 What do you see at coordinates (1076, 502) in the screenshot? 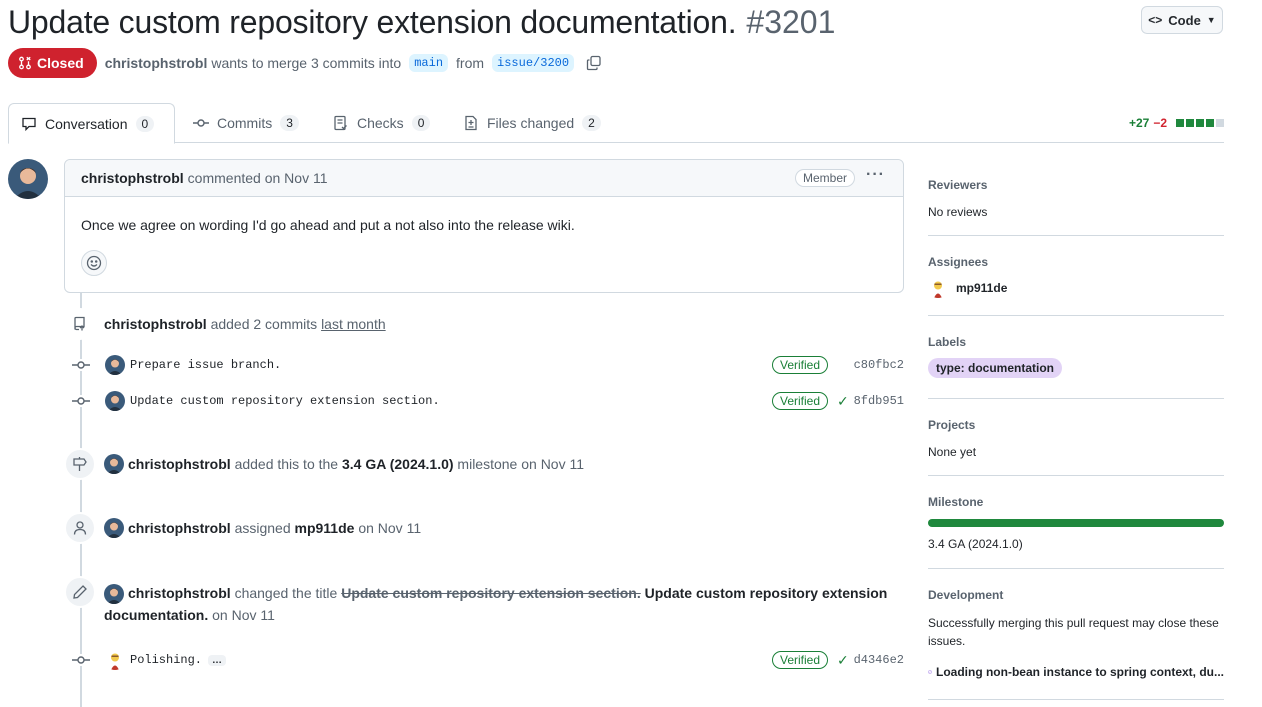
I see `sidebar-heading: Milestone` at bounding box center [1076, 502].